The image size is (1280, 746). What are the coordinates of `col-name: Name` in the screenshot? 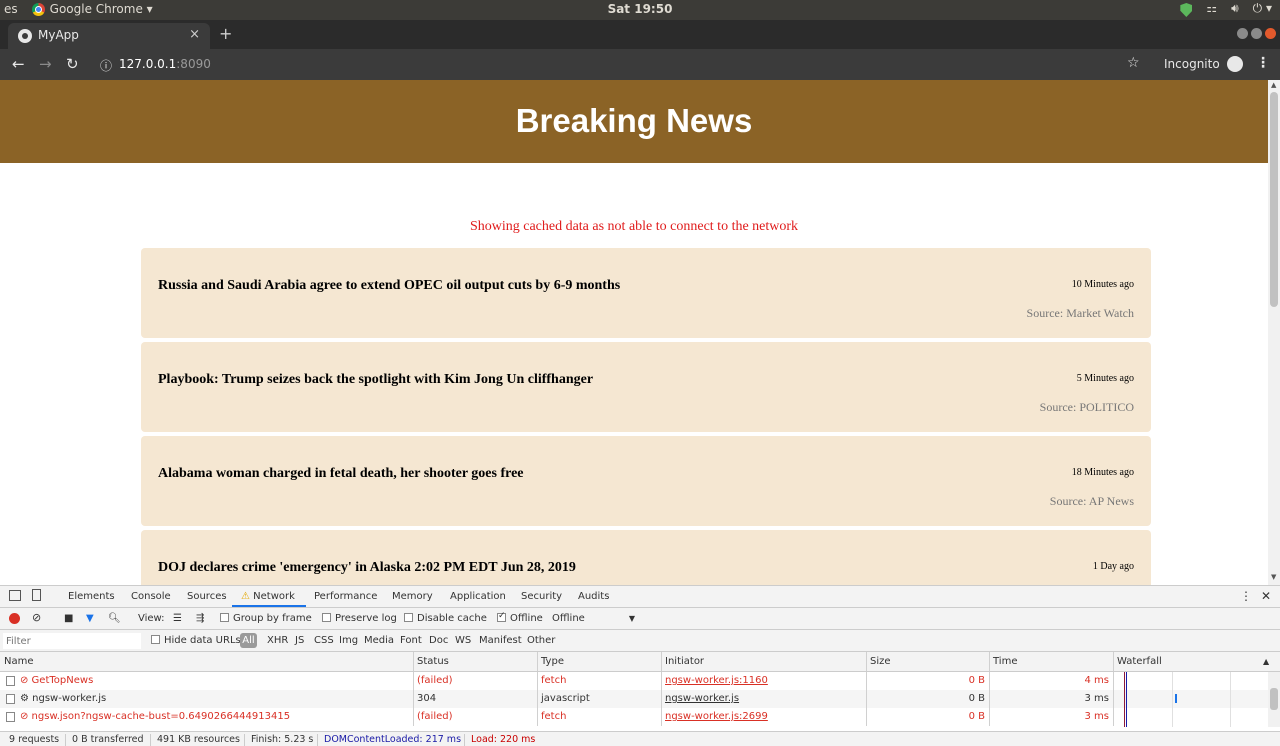 It's located at (19, 661).